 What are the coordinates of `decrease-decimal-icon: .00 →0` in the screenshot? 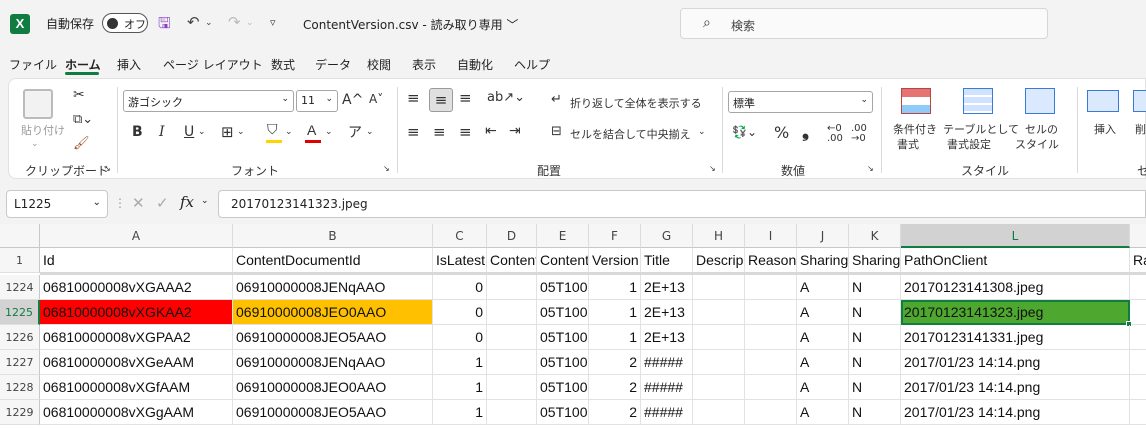 It's located at (859, 134).